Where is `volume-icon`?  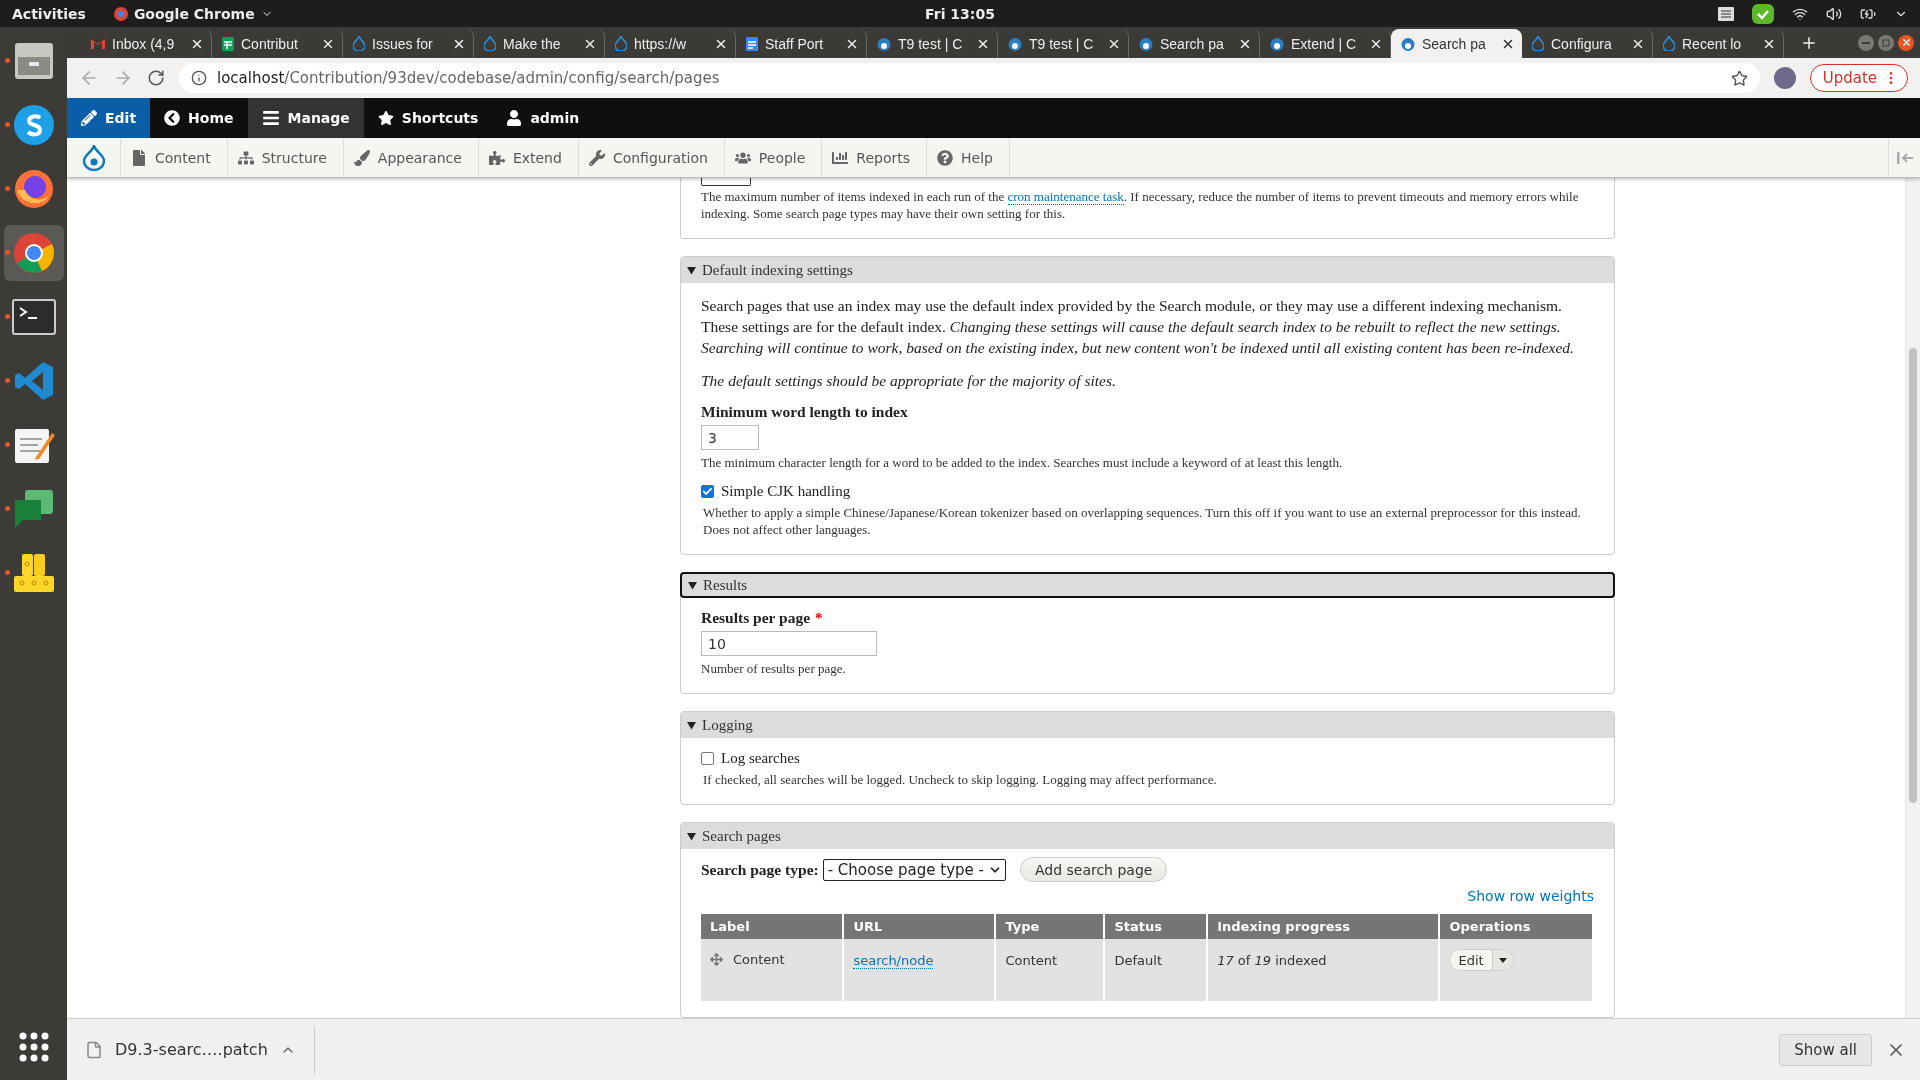 volume-icon is located at coordinates (1834, 13).